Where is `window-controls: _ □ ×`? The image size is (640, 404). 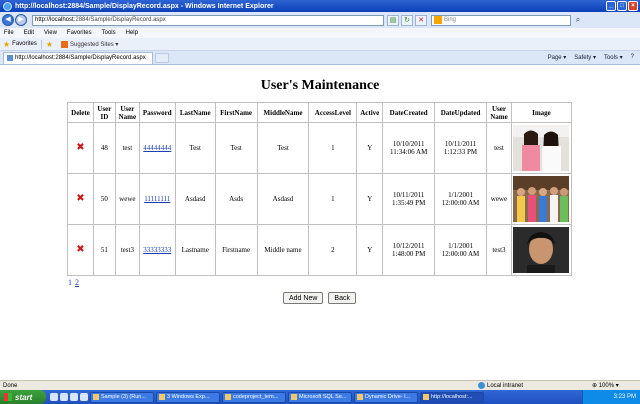
window-controls: _ □ × is located at coordinates (622, 6).